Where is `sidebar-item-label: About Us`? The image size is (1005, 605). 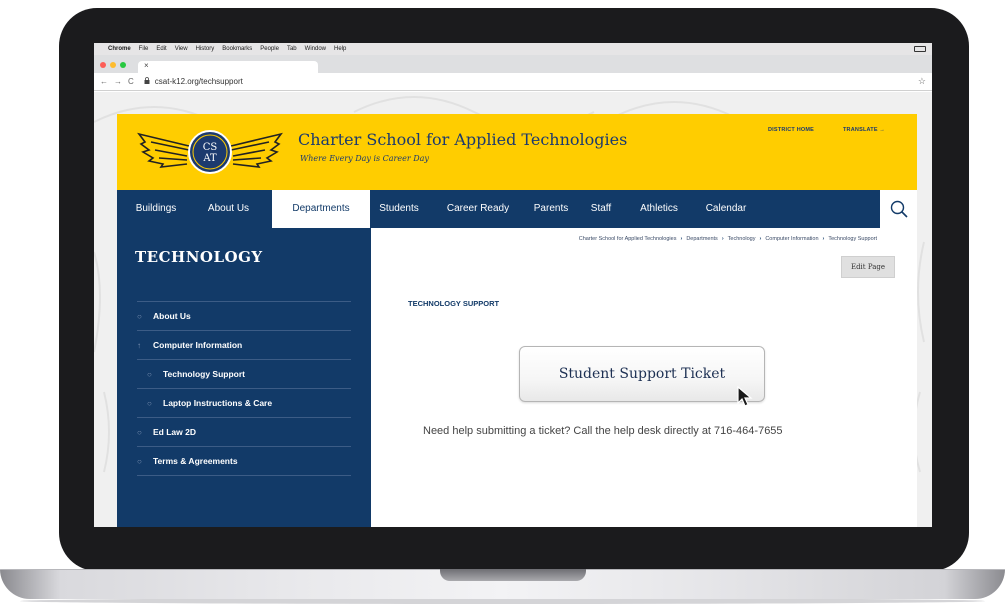 sidebar-item-label: About Us is located at coordinates (172, 316).